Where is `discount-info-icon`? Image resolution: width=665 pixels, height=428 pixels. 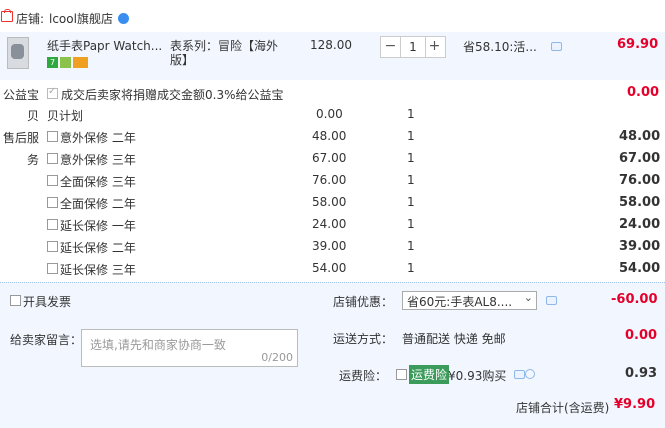
discount-info-icon is located at coordinates (551, 300).